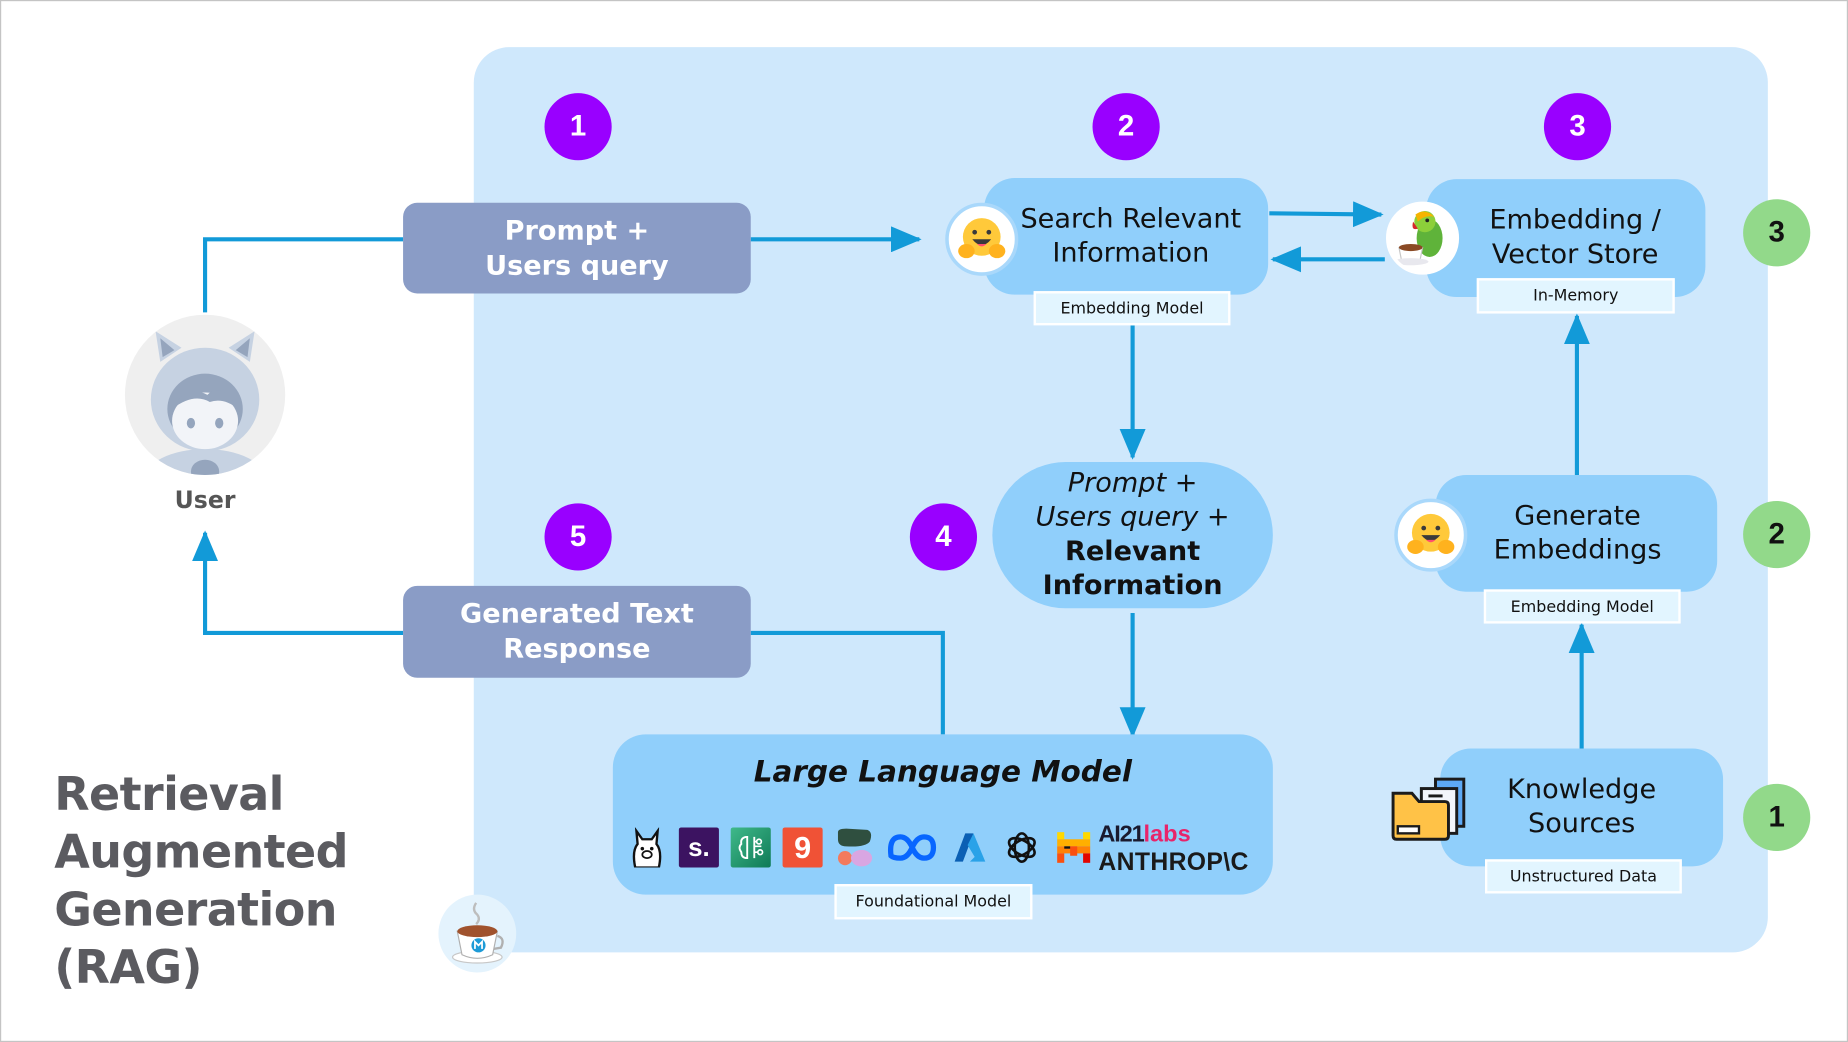 This screenshot has width=1848, height=1042. Describe the element at coordinates (933, 902) in the screenshot. I see `llm-model-tag: Foundational Model` at that location.